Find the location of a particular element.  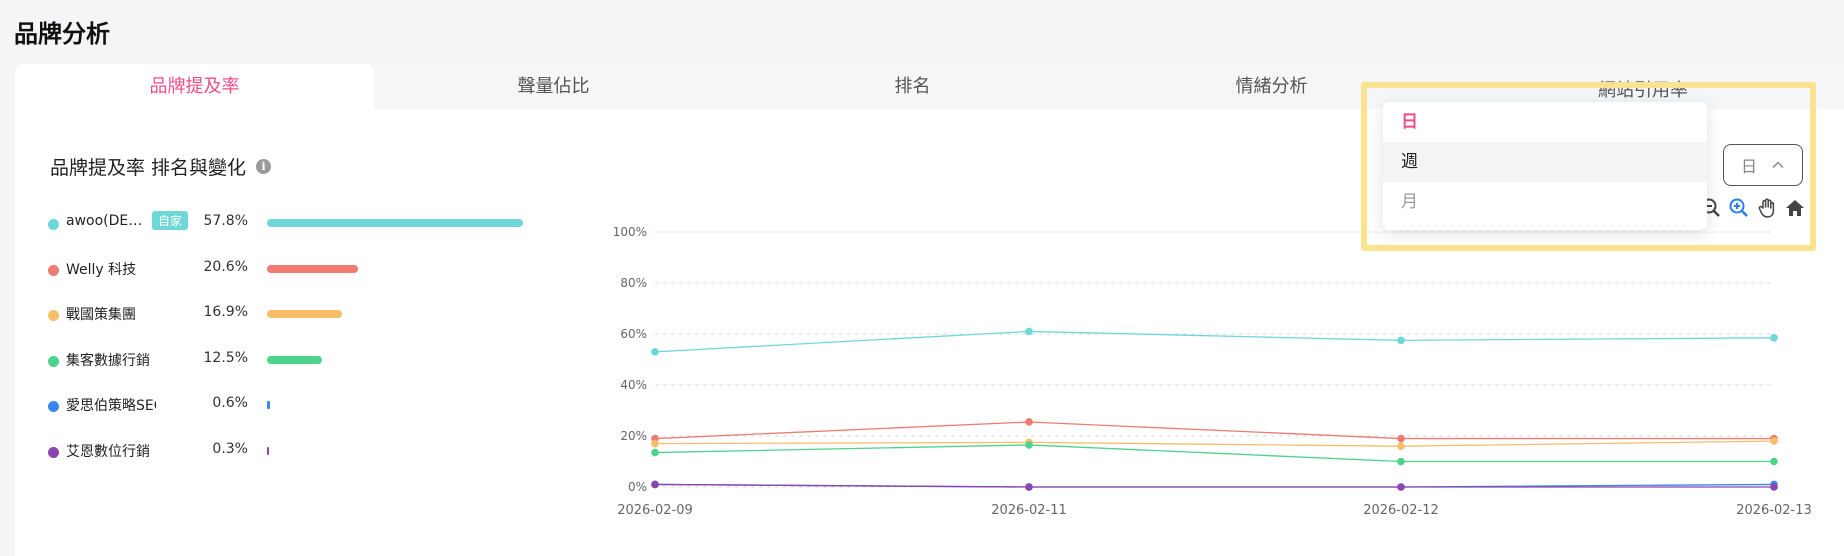

dropdown-option-month: 月 is located at coordinates (1545, 202).